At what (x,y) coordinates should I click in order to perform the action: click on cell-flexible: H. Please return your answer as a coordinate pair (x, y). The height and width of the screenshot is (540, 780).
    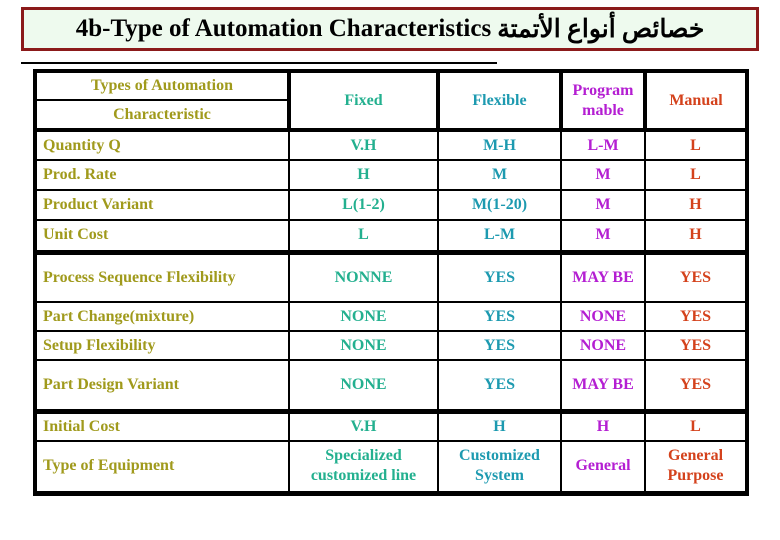
    Looking at the image, I should click on (499, 426).